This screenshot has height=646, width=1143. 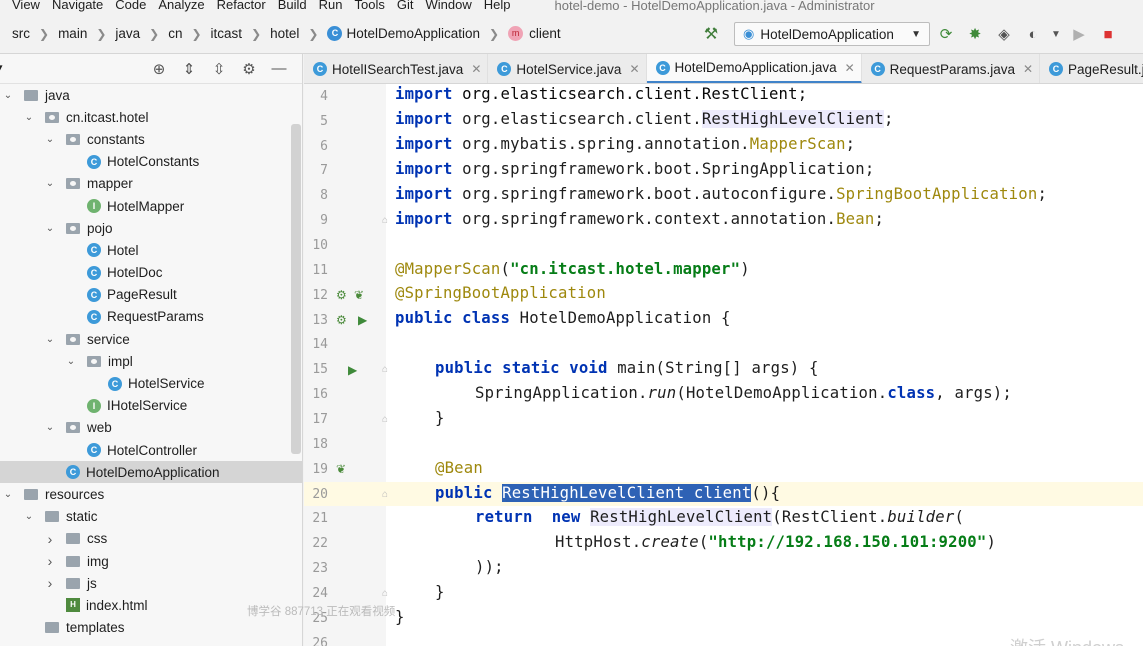 I want to click on breadcrumb-item: cn ❯, so click(x=189, y=33).